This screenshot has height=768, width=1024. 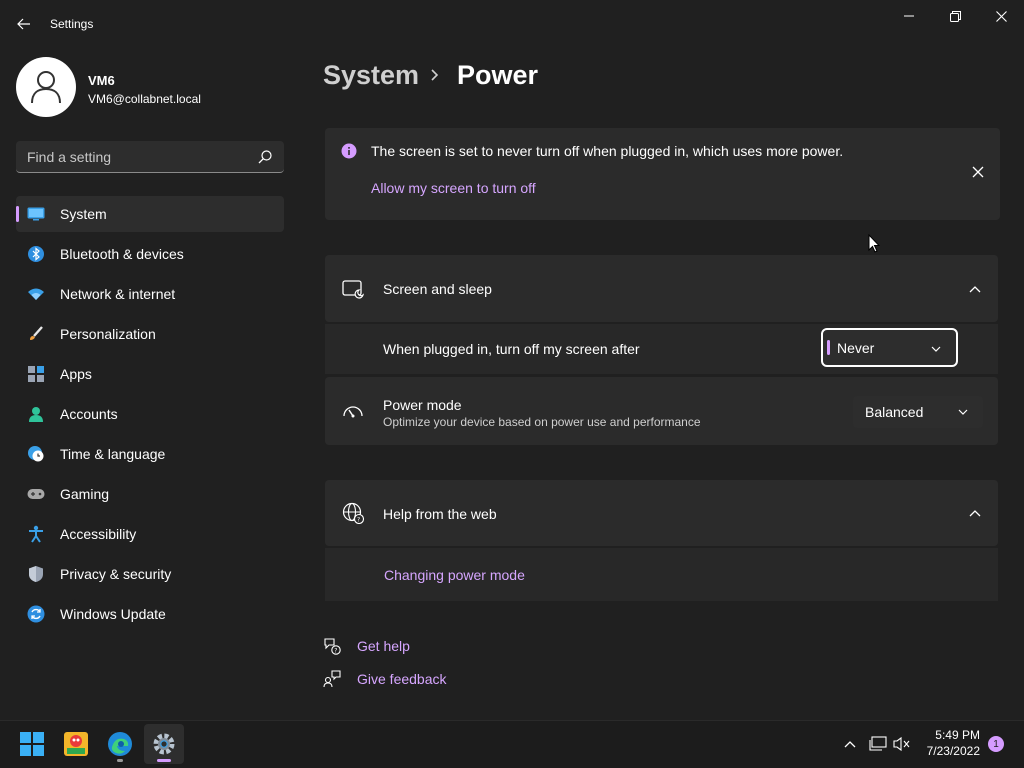 I want to click on shield-icon, so click(x=36, y=574).